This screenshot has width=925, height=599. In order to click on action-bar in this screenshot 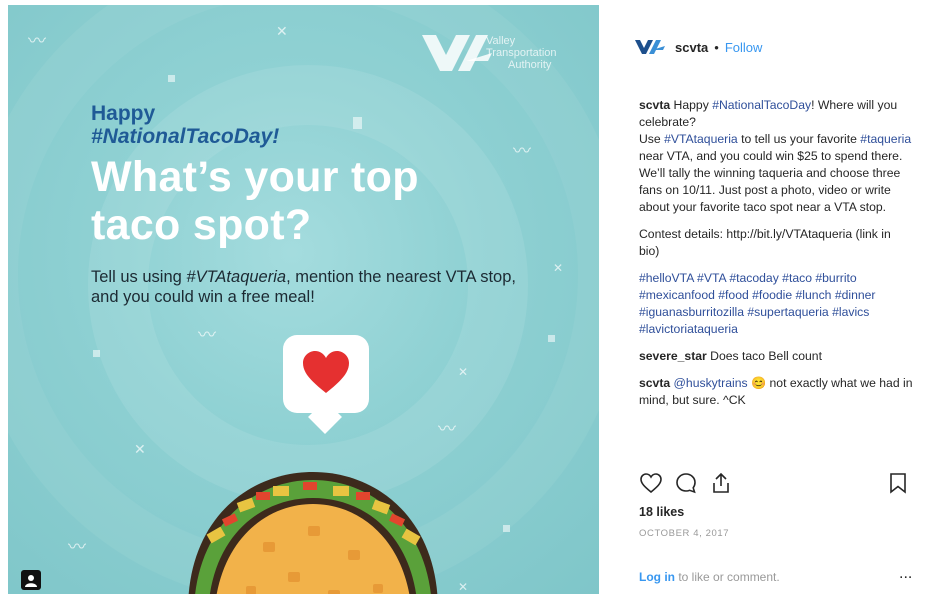, I will do `click(774, 483)`.